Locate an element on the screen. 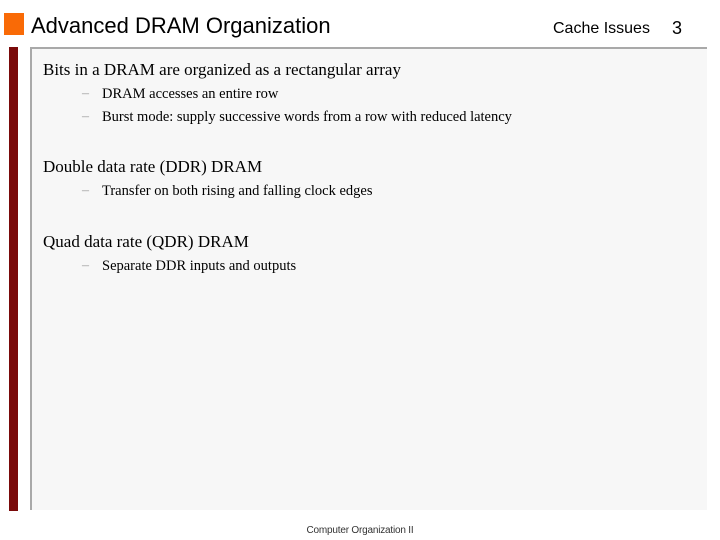 The width and height of the screenshot is (720, 540). bullet-item: Quad data rate (QDR) DRAM is located at coordinates (146, 241).